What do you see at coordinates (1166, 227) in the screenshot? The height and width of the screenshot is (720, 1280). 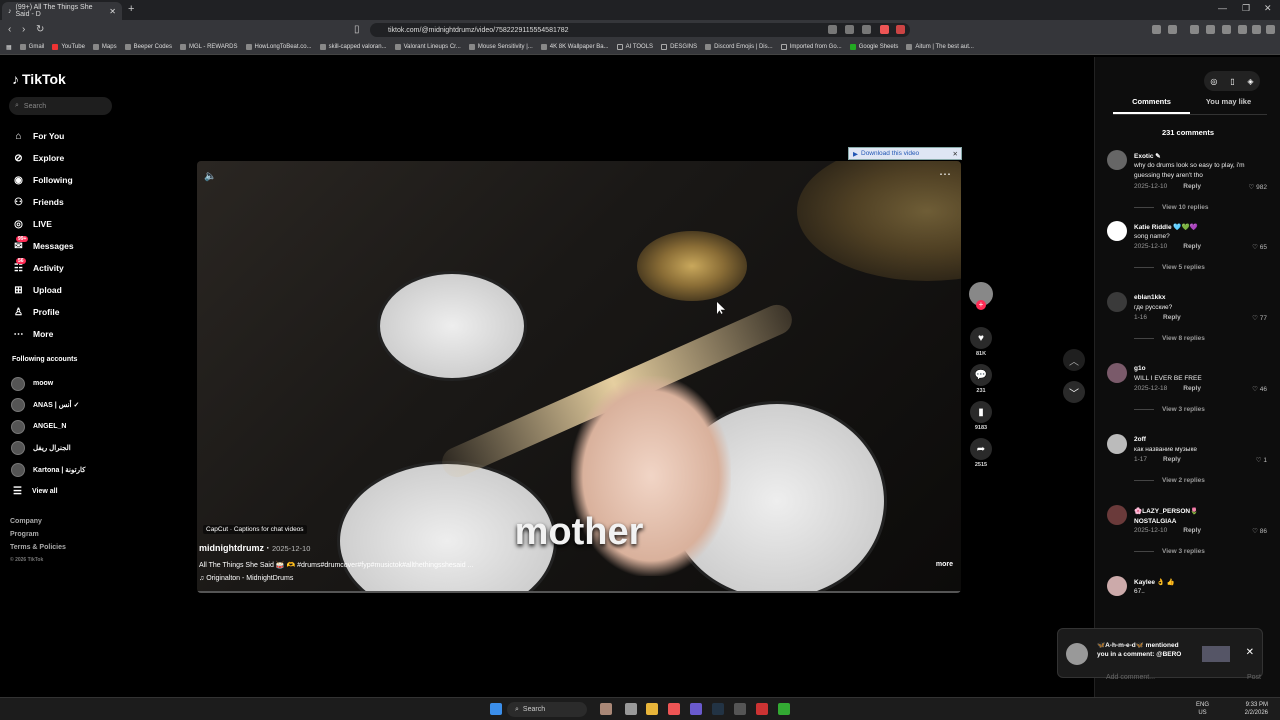 I see `comment-author: Katie Riddle 🩵💚💜` at bounding box center [1166, 227].